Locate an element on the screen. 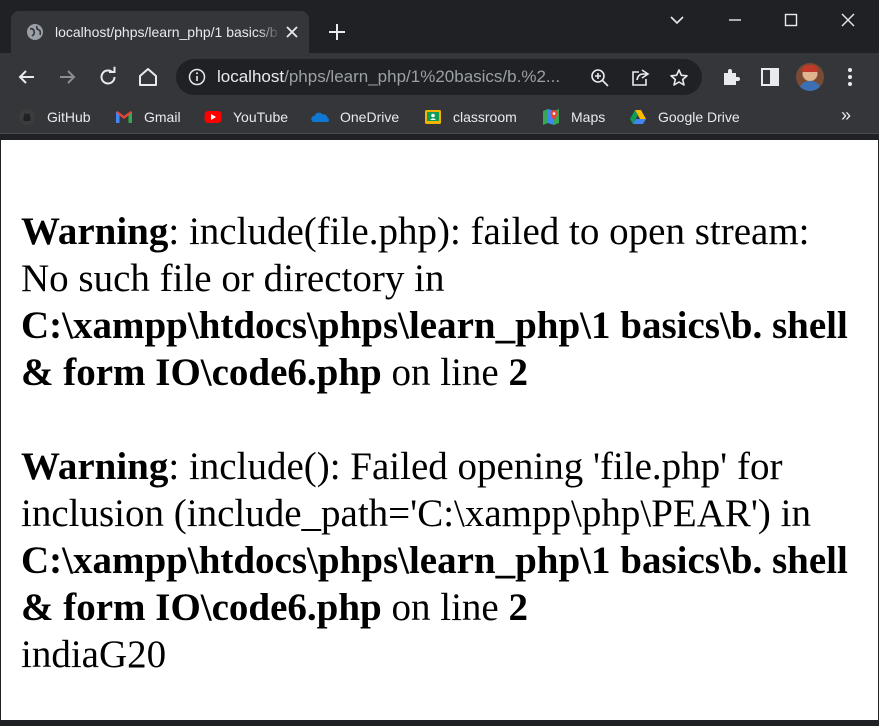 This screenshot has height=726, width=879. maximize-icon is located at coordinates (791, 20).